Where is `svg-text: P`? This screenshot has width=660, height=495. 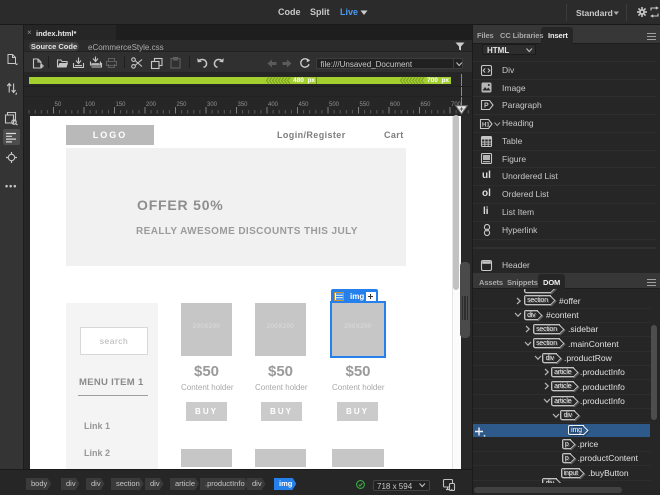 svg-text: P is located at coordinates (486, 106).